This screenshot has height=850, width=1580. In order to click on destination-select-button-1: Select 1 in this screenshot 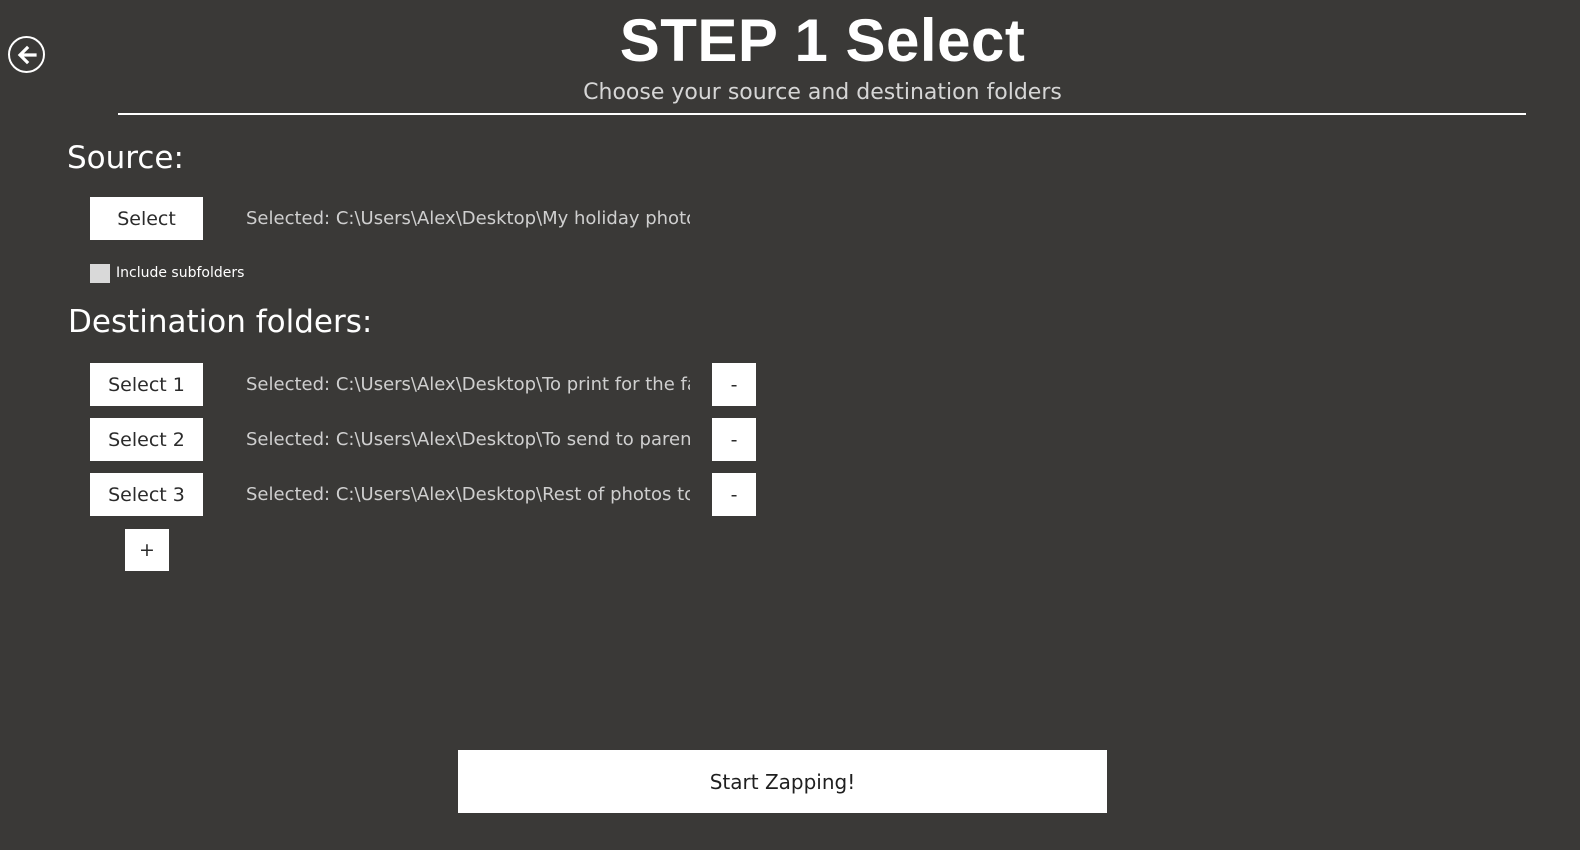, I will do `click(146, 384)`.